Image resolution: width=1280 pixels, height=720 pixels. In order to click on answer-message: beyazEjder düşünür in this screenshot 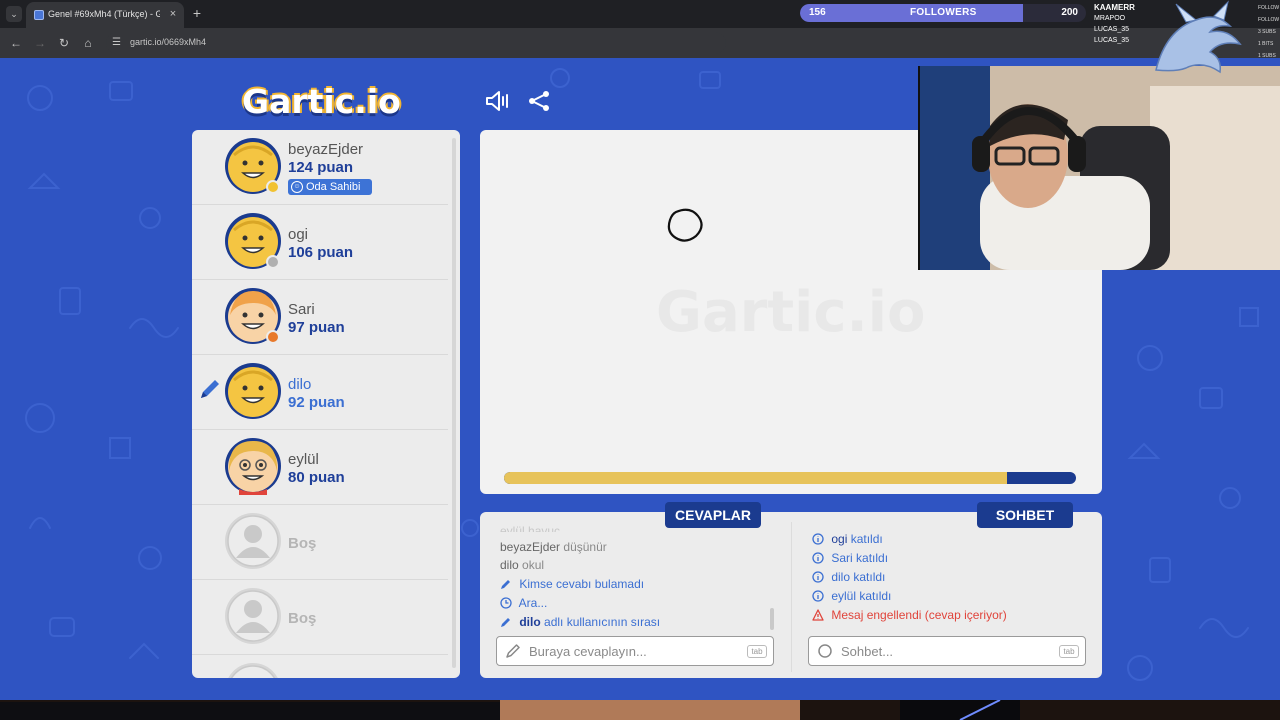, I will do `click(553, 547)`.